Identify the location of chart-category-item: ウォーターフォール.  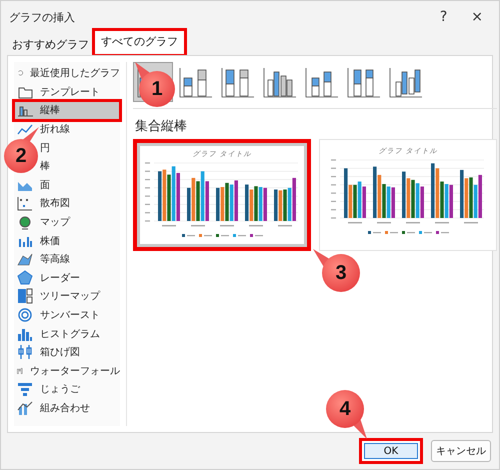
(67, 371).